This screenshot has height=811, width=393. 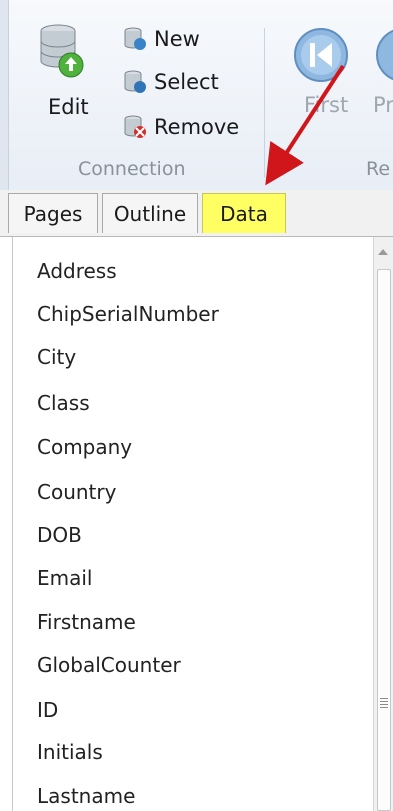 What do you see at coordinates (53, 213) in the screenshot?
I see `tab-pages: Pages` at bounding box center [53, 213].